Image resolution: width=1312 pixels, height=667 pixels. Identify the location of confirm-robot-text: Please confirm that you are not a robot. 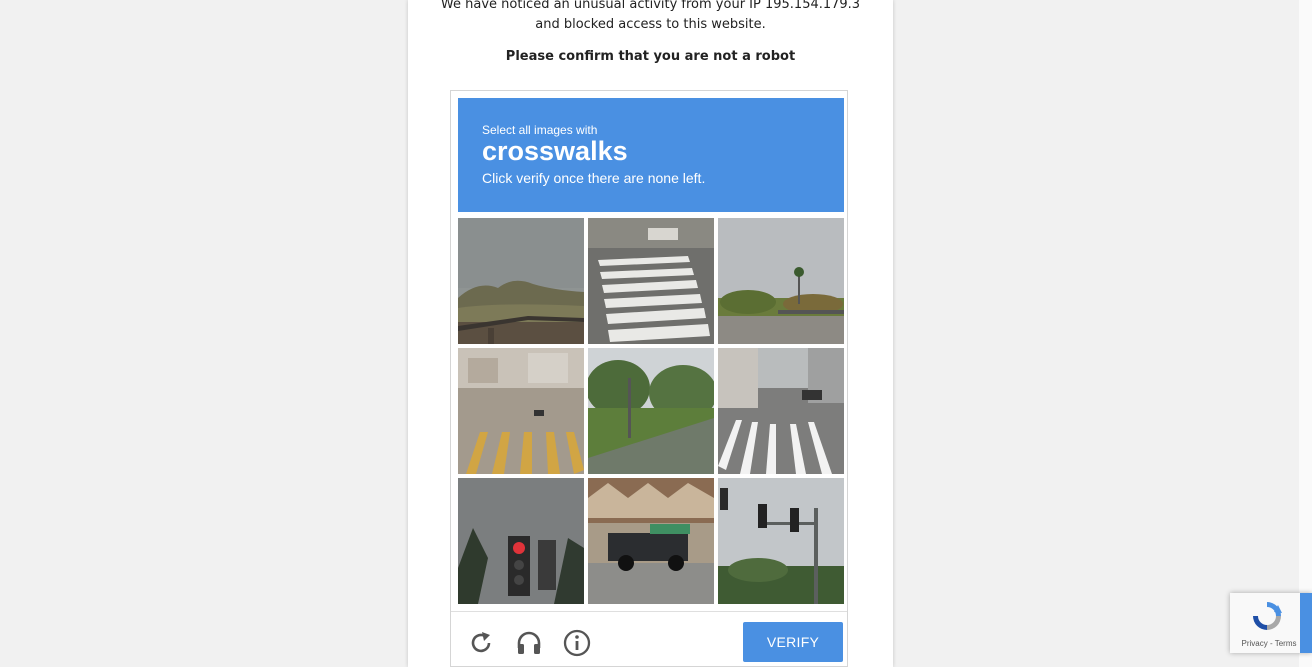
(650, 56).